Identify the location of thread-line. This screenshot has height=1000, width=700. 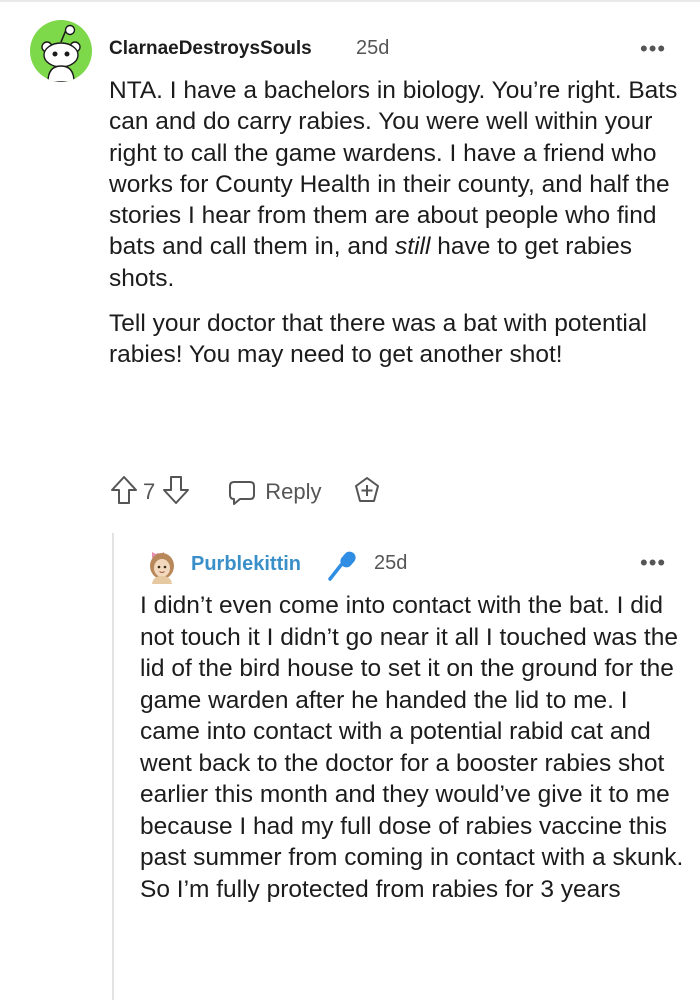
(113, 766).